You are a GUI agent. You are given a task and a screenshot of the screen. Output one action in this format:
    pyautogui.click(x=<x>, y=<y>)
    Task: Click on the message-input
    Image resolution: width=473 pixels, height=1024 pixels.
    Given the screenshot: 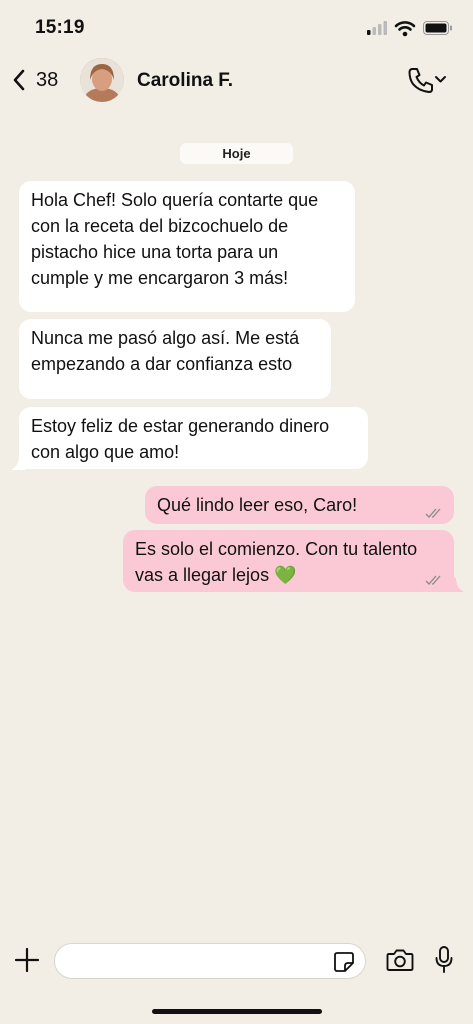 What is the action you would take?
    pyautogui.click(x=199, y=961)
    